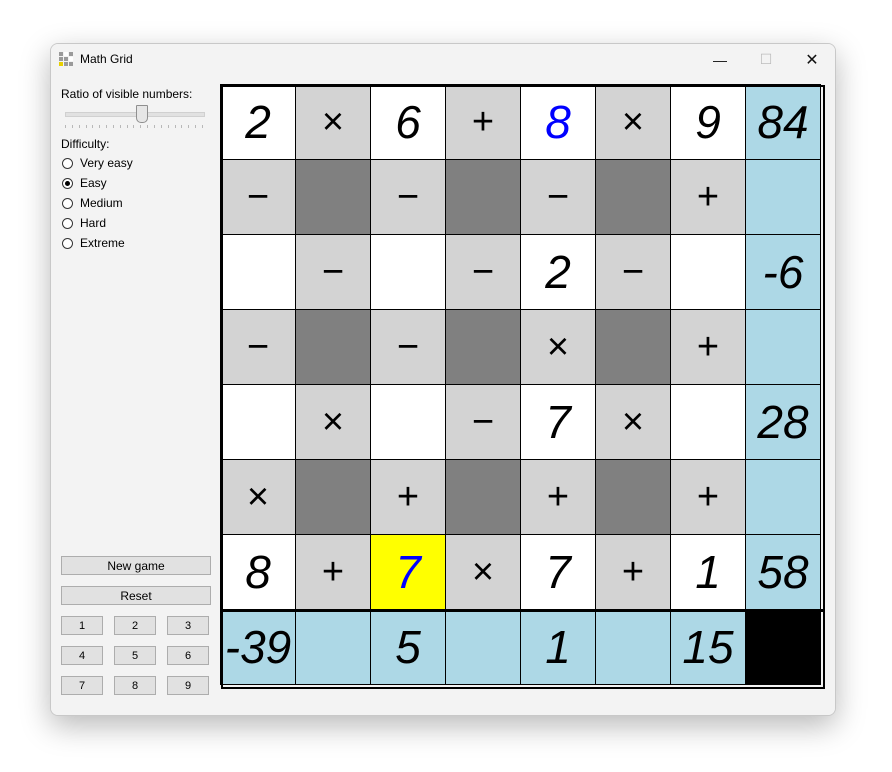  I want to click on difficulty-option-label: Easy, so click(93, 183).